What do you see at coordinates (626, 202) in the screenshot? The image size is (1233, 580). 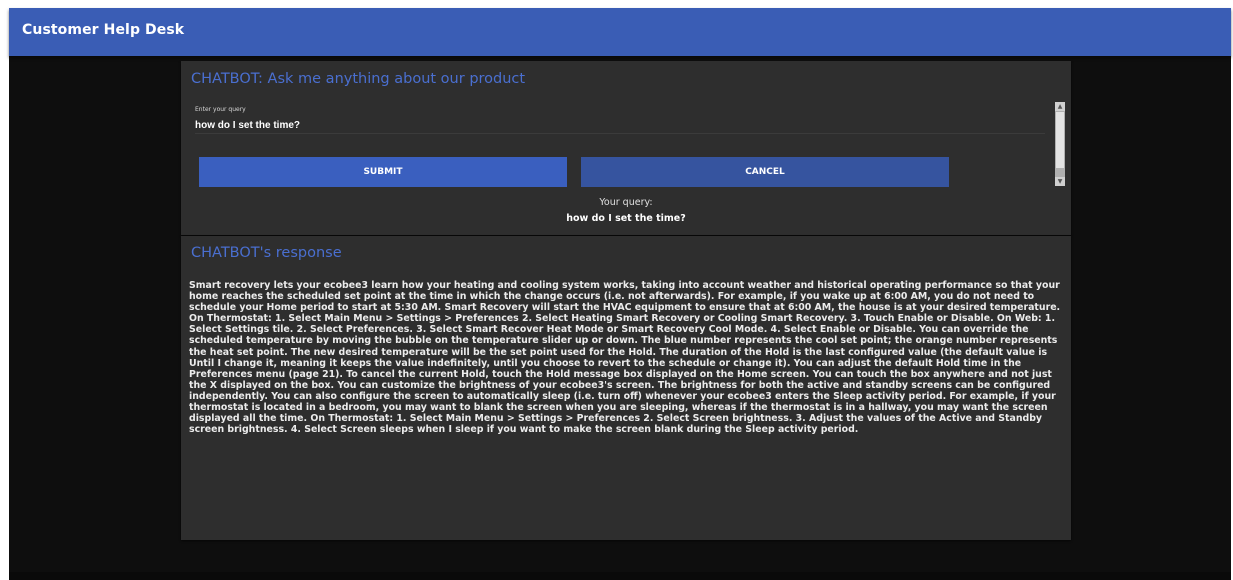 I see `your-query-label: Your query:` at bounding box center [626, 202].